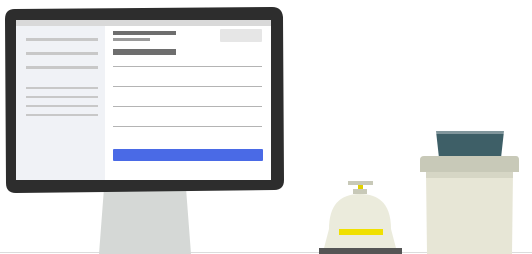 This screenshot has height=254, width=532. I want to click on screen-sidebar, so click(60, 103).